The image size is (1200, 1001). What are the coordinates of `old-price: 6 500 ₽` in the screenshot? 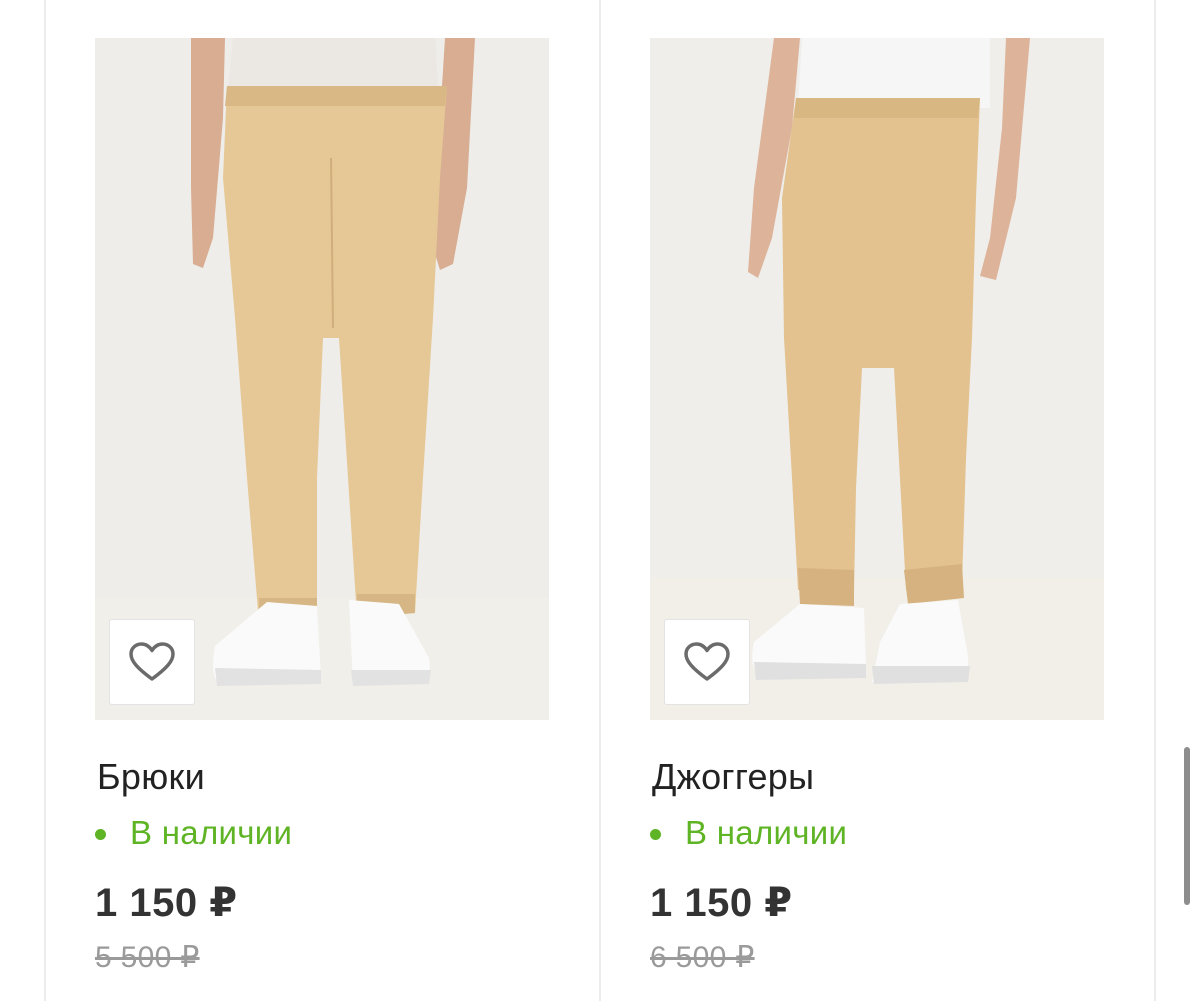 It's located at (702, 957).